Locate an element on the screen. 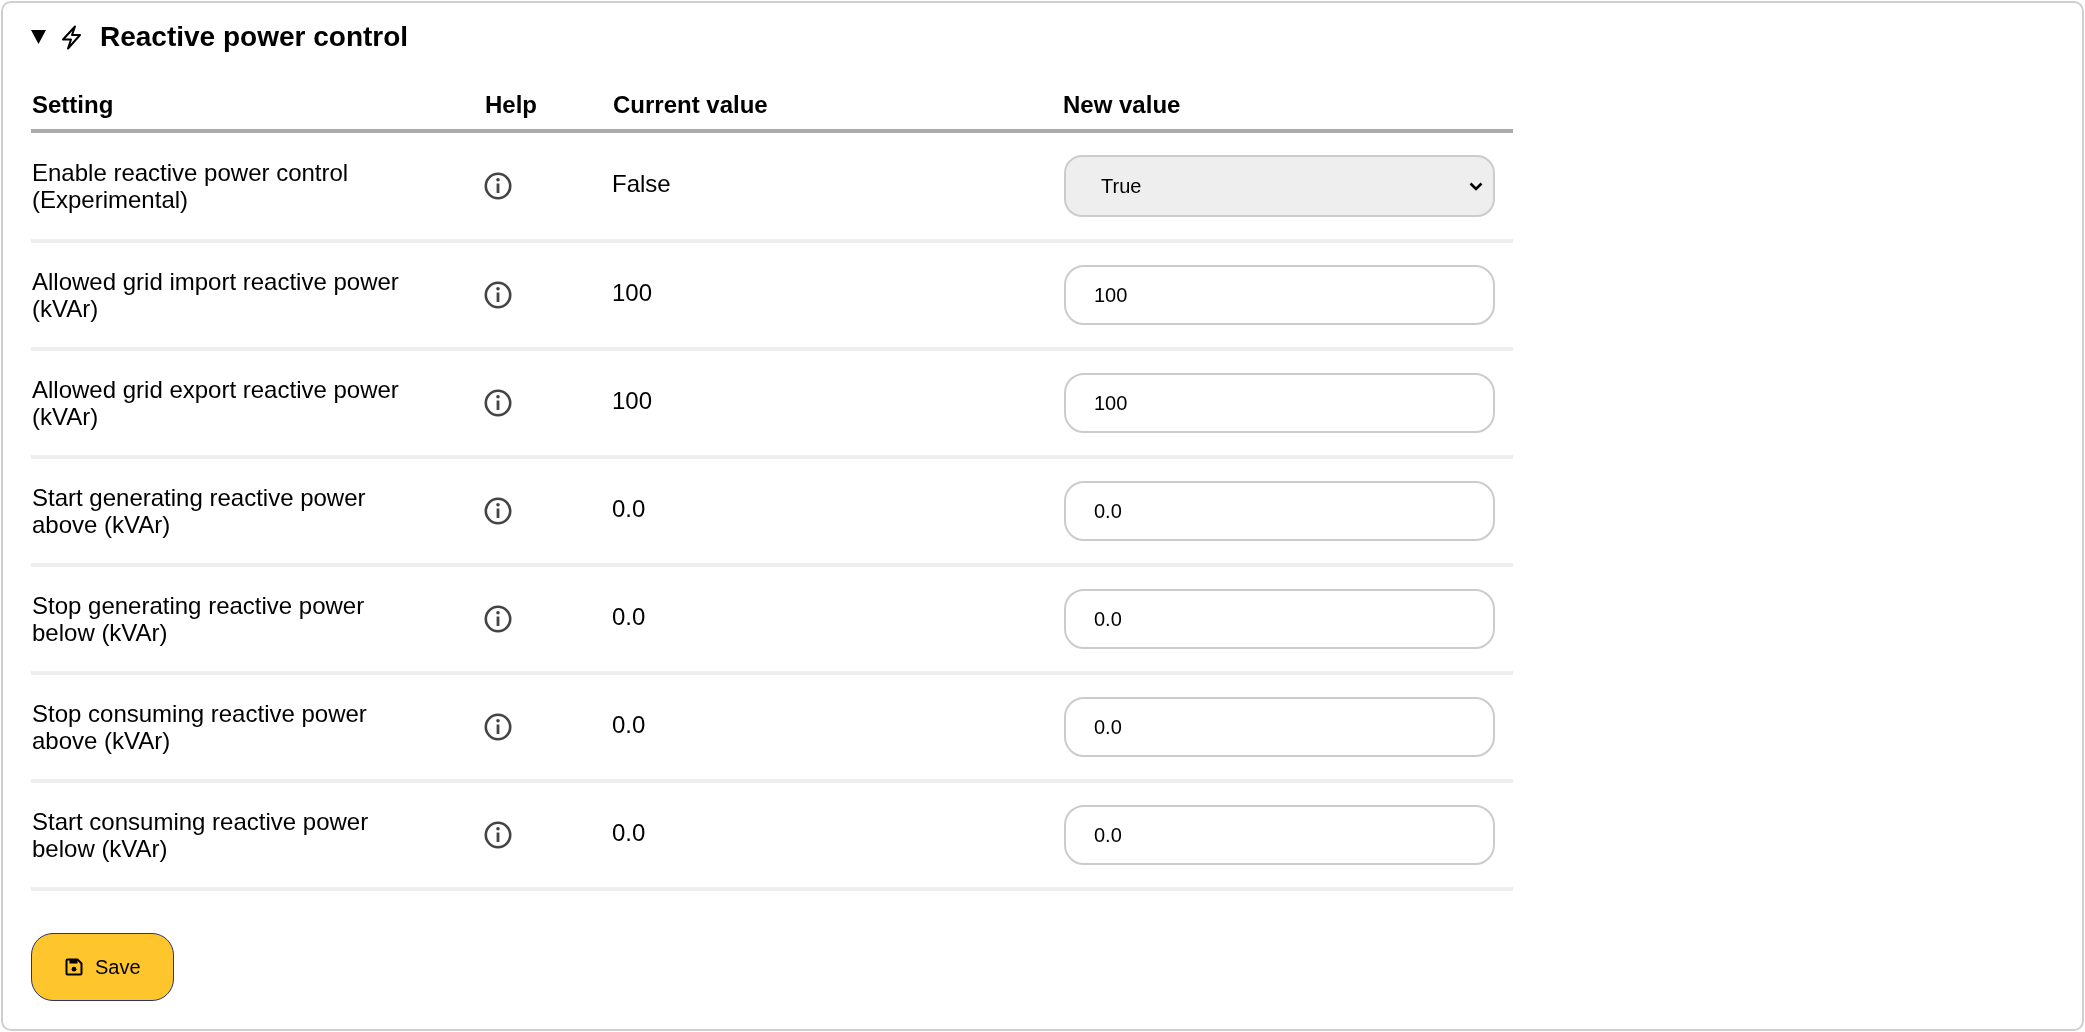 This screenshot has width=2085, height=1032. current-value: False is located at coordinates (641, 184).